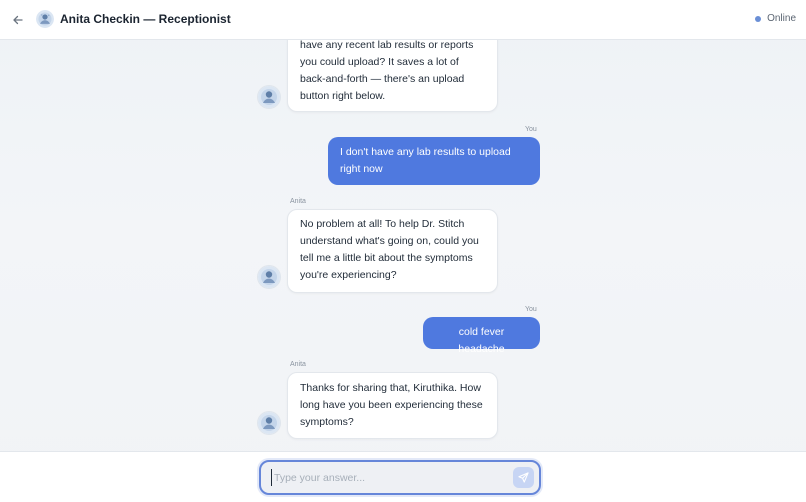  I want to click on message-line: Thanks for sharing that, Kiruthika. How, so click(390, 388).